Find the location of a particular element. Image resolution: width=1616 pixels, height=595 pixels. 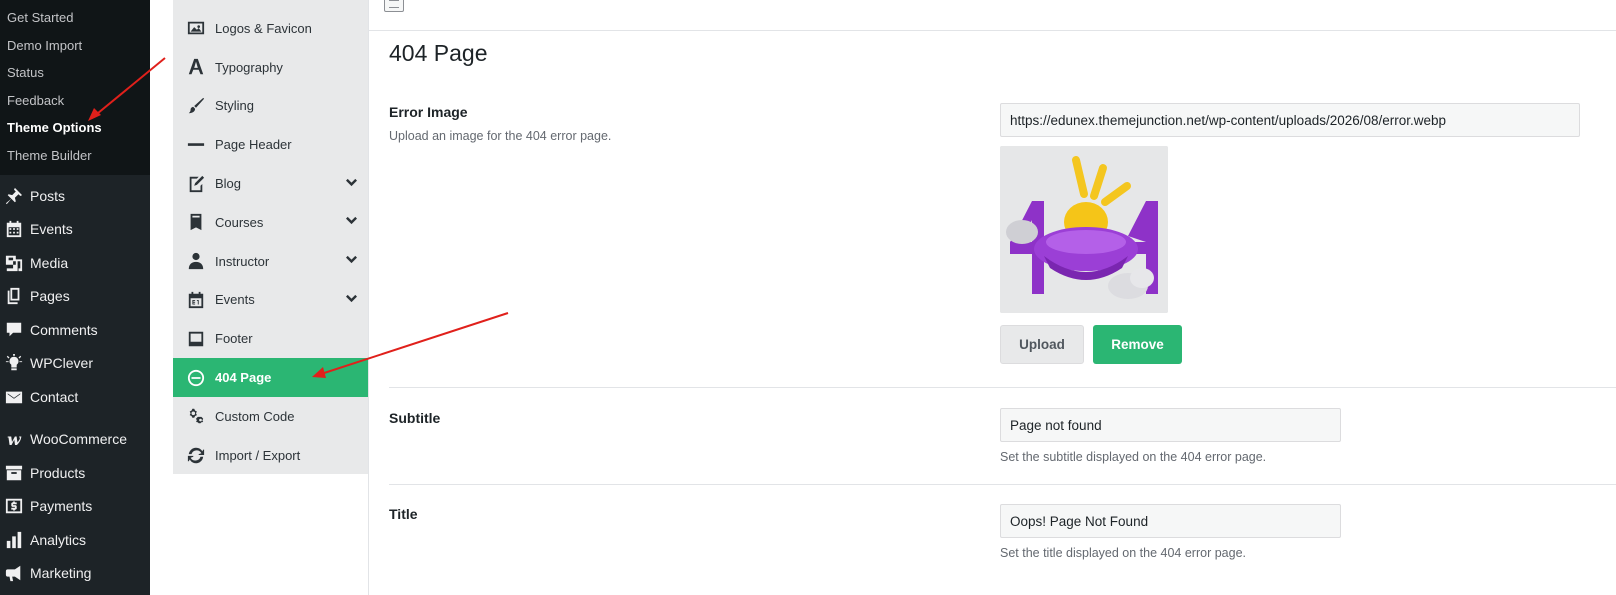

subtitle-label: Subtitle is located at coordinates (415, 418).